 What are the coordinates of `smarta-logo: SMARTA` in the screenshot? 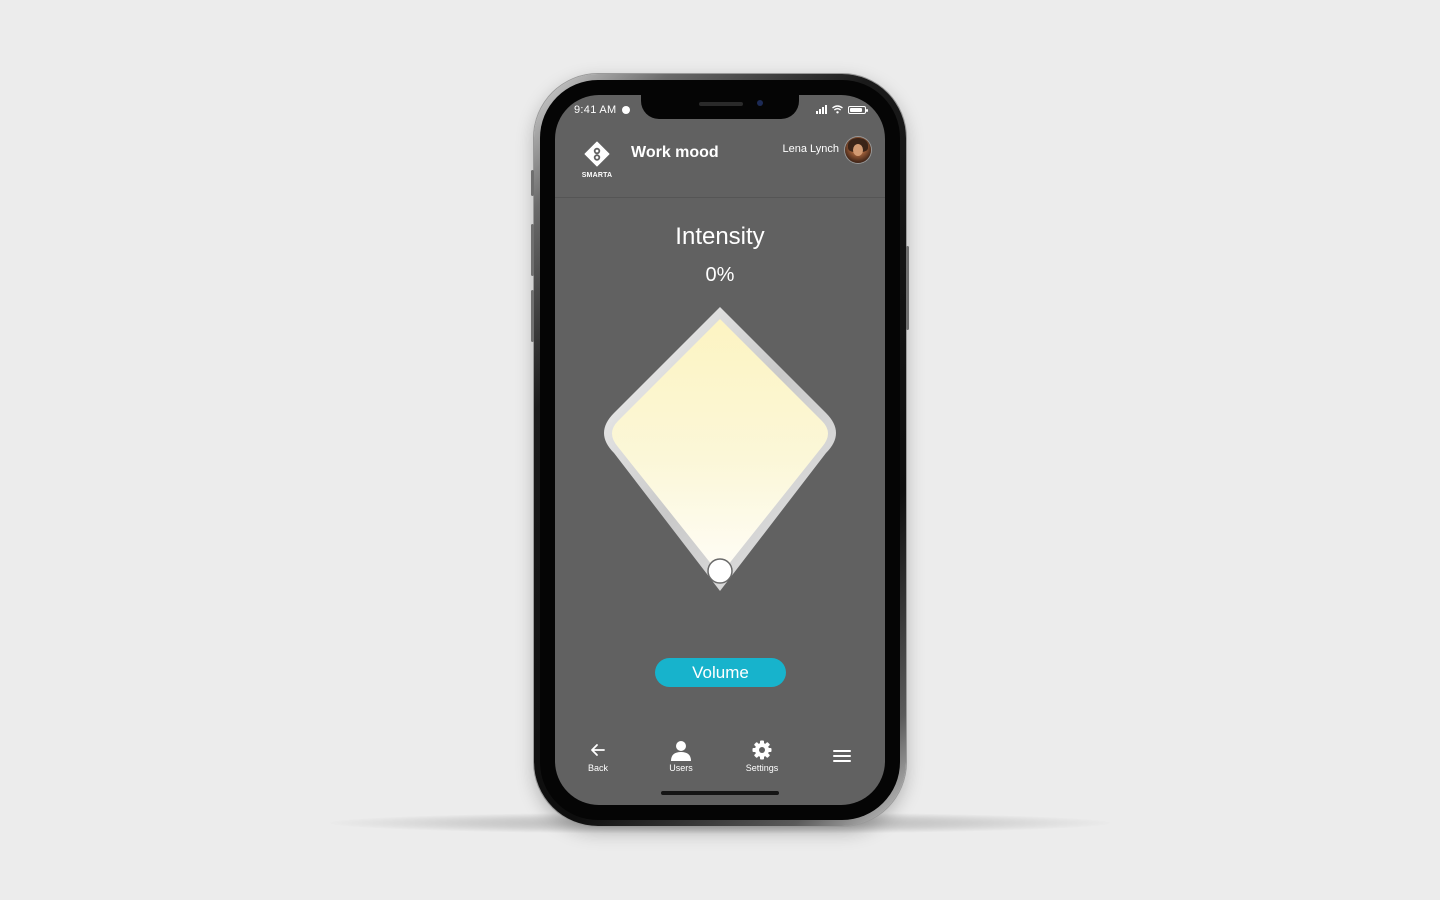 It's located at (597, 162).